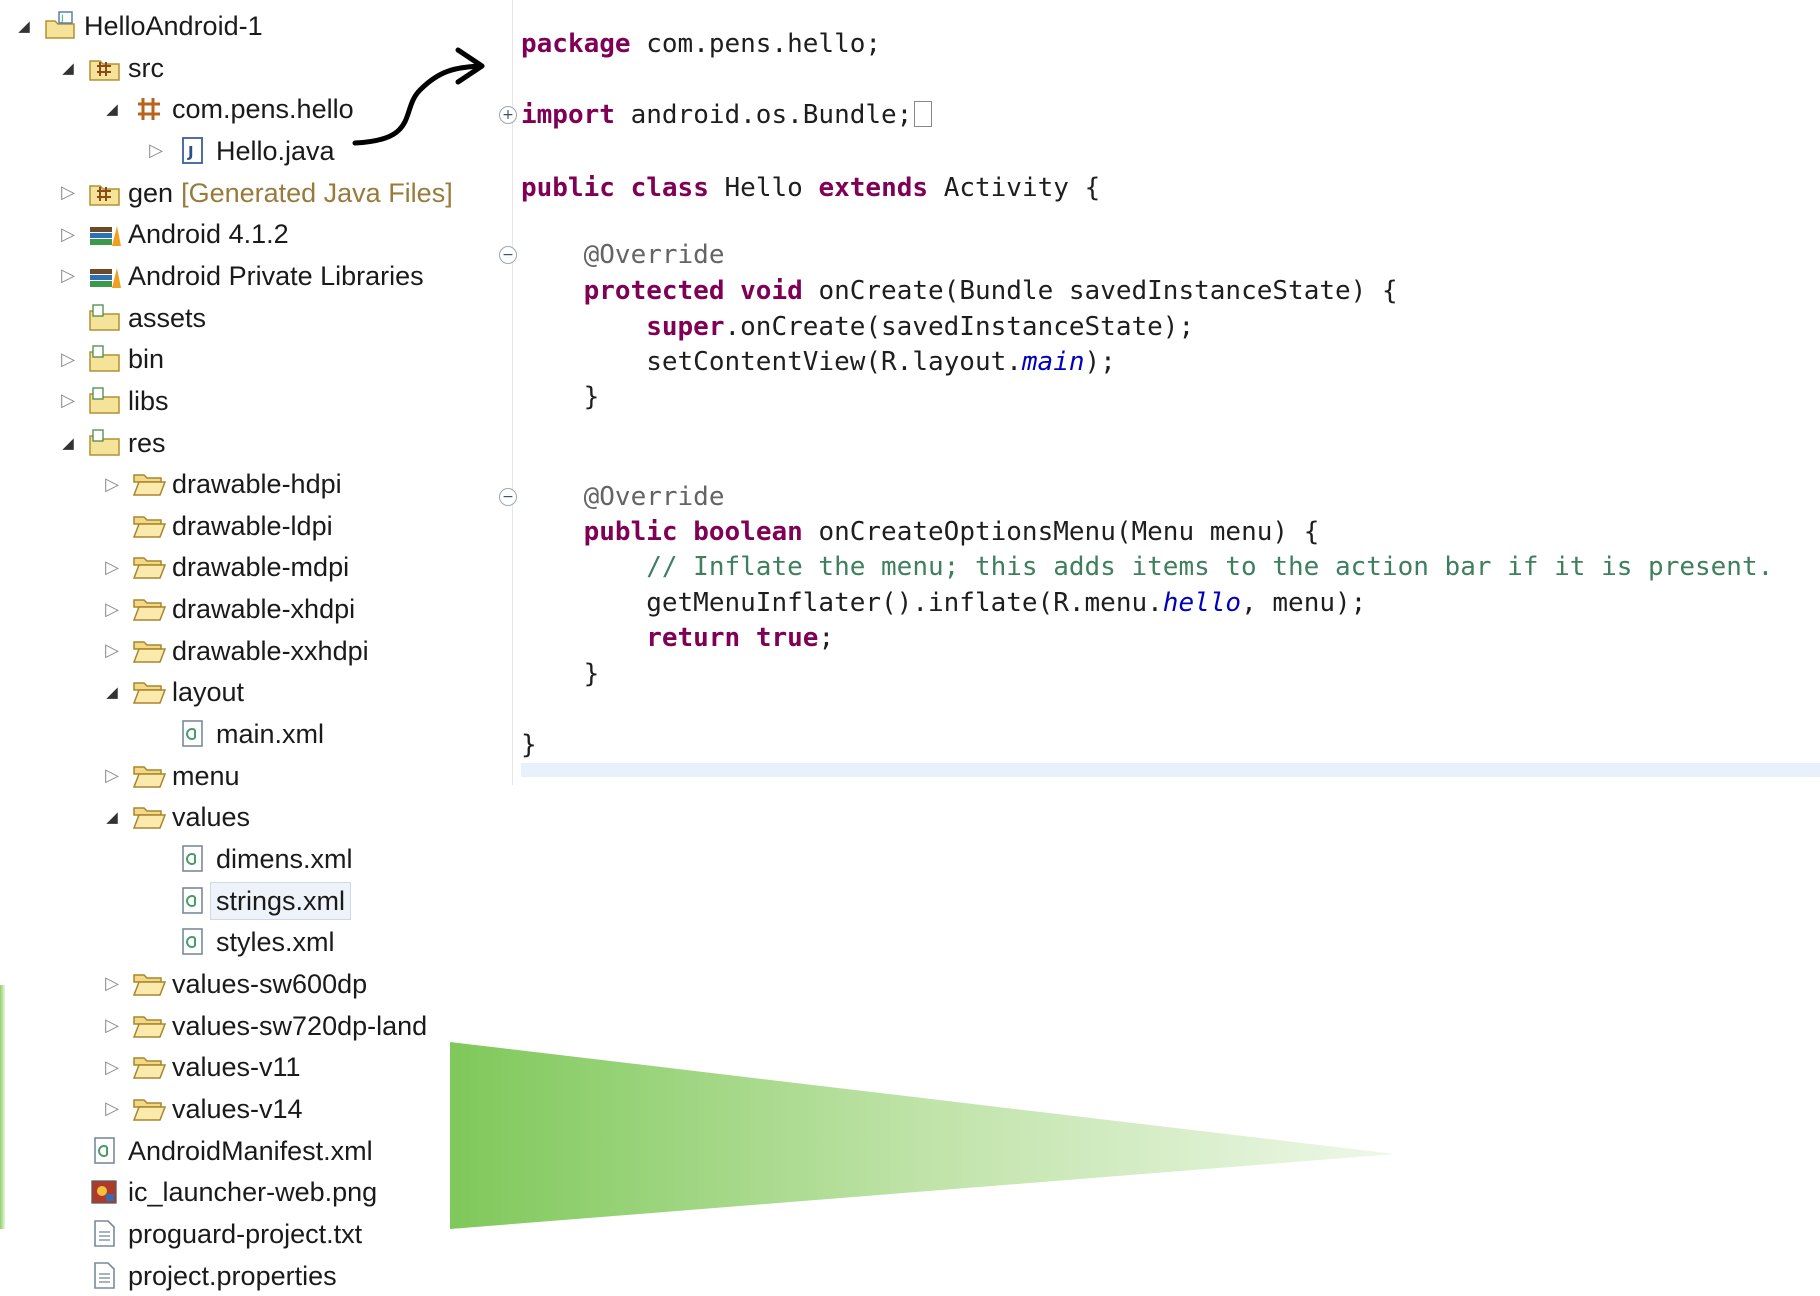 This screenshot has width=1820, height=1296. I want to click on tree-item-assets: assets, so click(250, 318).